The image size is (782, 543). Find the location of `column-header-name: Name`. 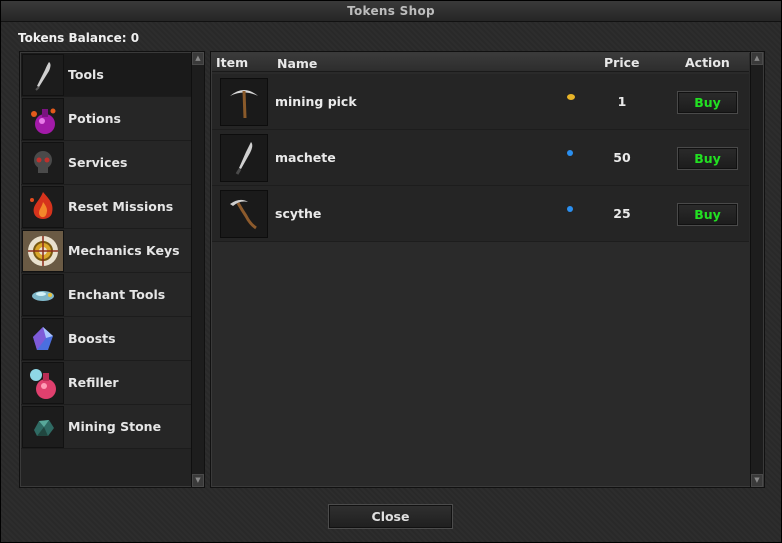

column-header-name: Name is located at coordinates (297, 63).